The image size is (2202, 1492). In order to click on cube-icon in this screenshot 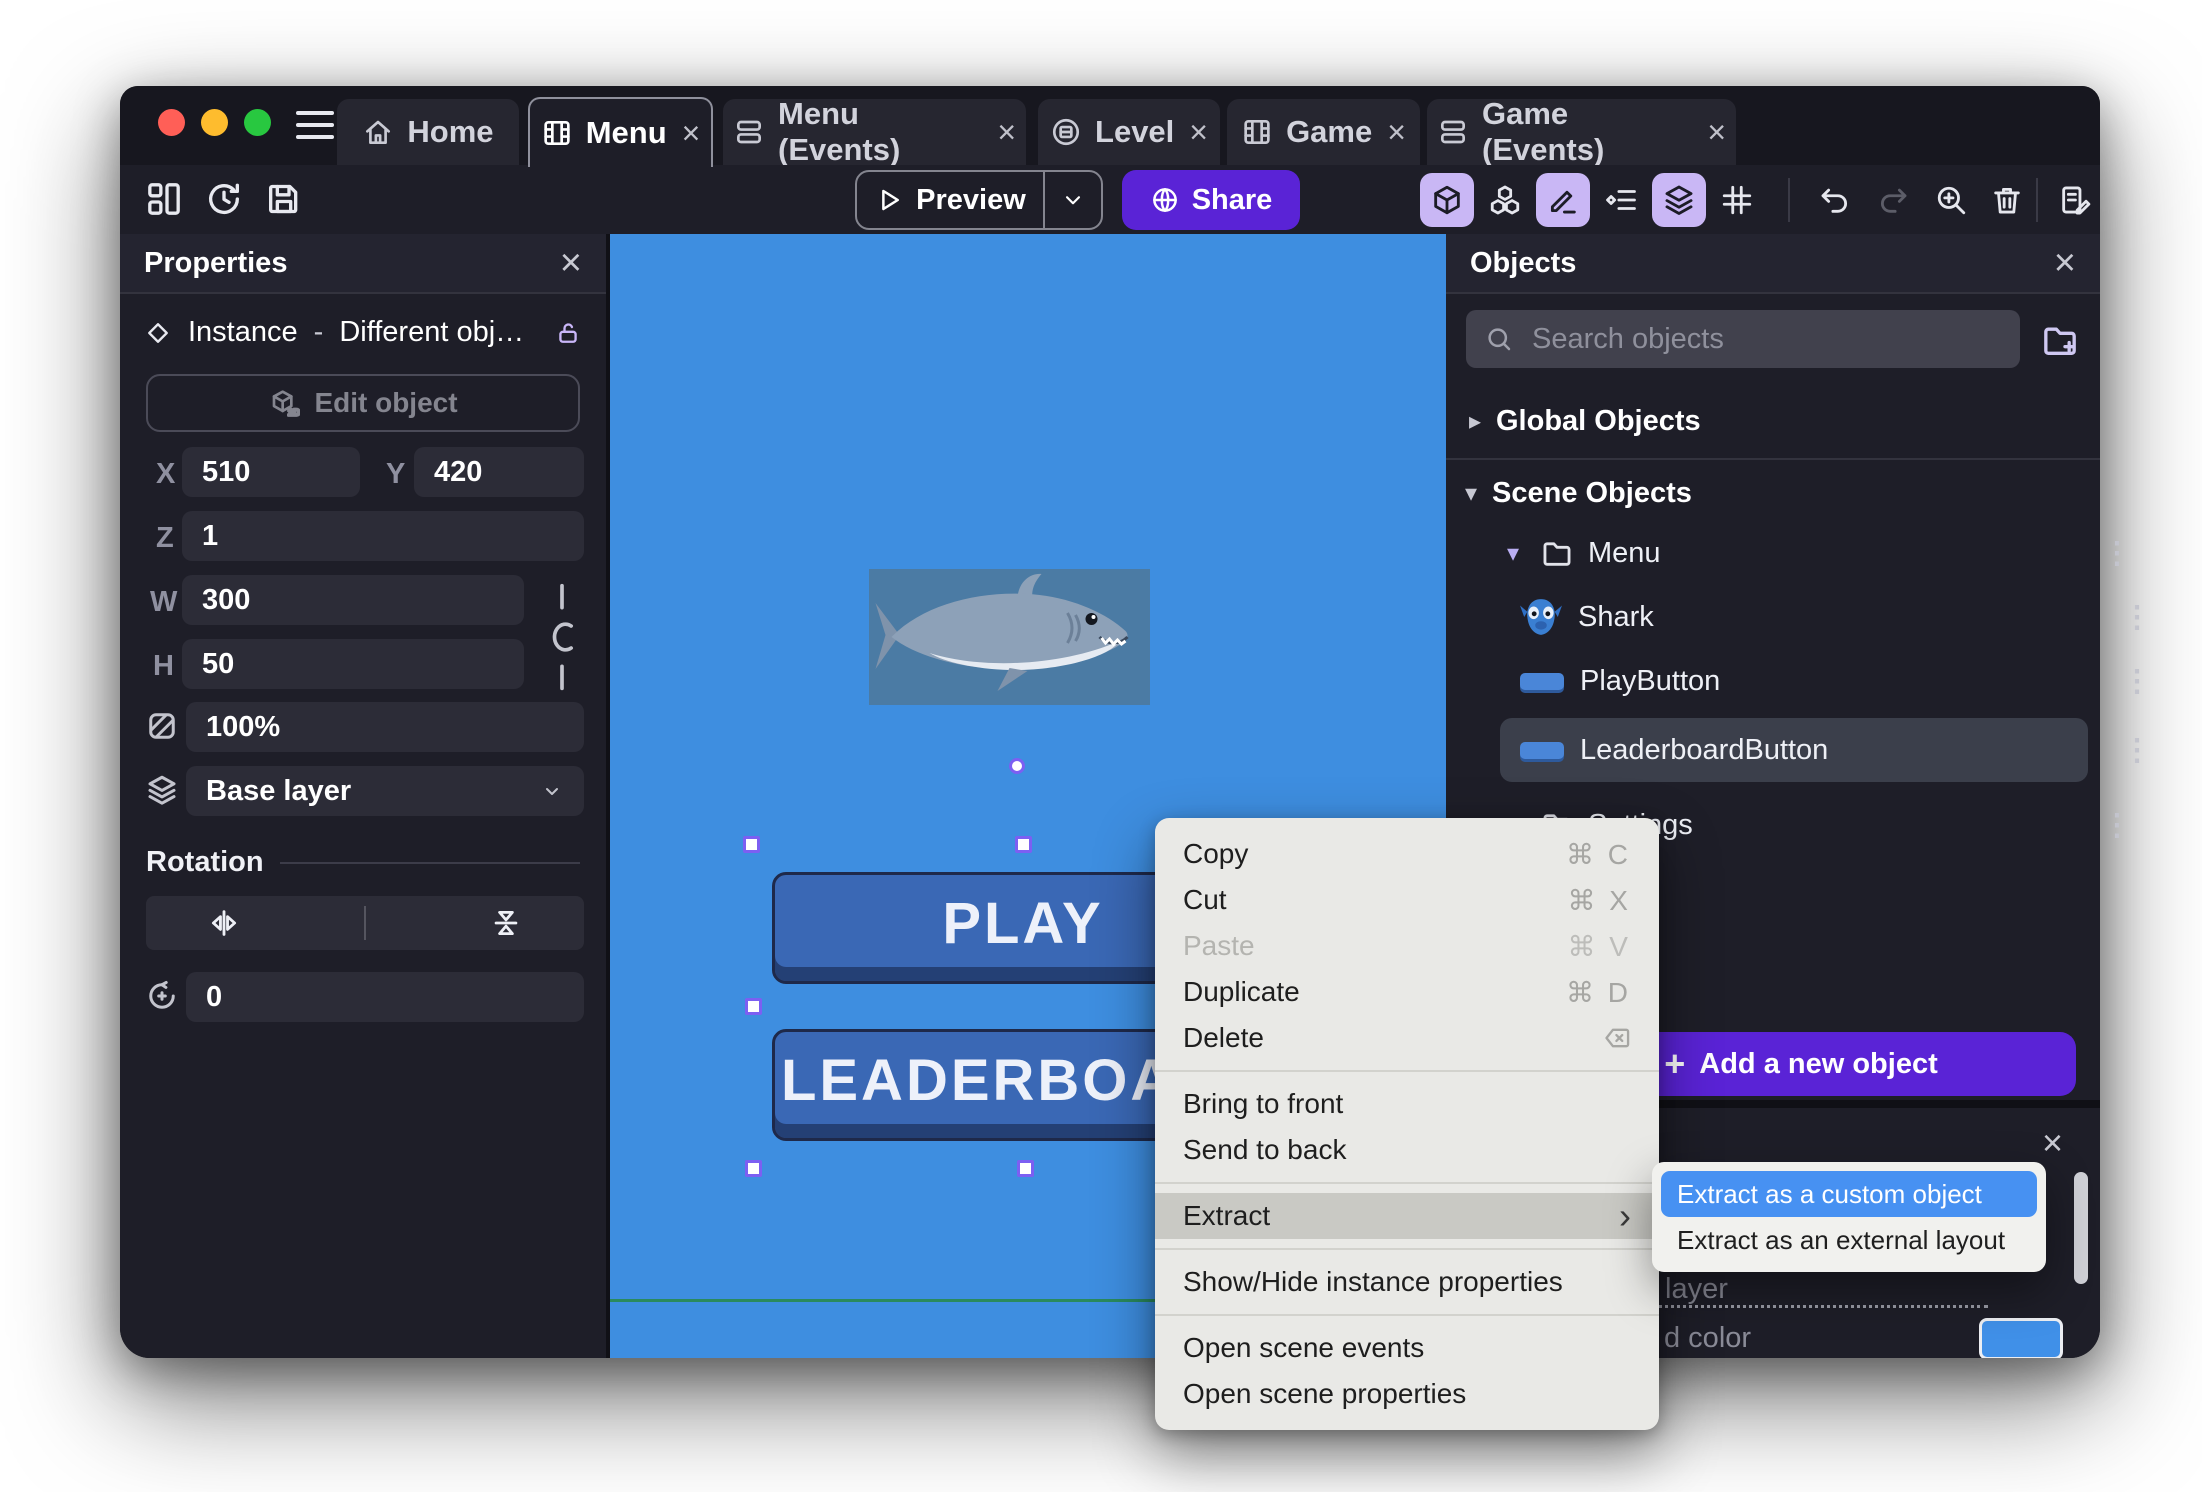, I will do `click(1447, 200)`.